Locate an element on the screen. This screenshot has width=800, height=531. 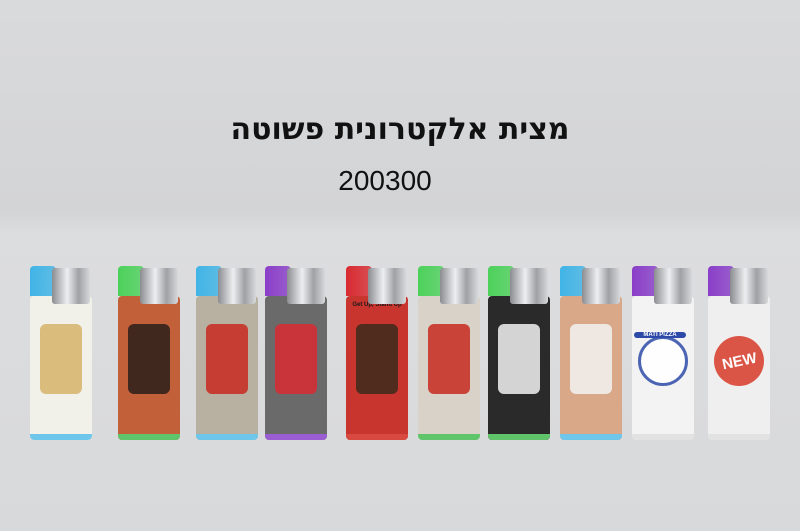
new-label: NEW is located at coordinates (739, 361).